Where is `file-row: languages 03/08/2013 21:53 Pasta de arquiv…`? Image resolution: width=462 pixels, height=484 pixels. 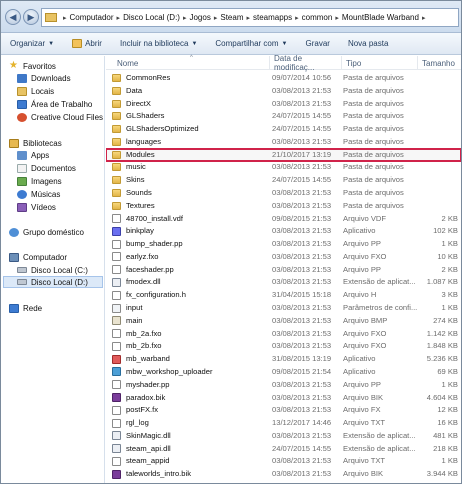 file-row: languages 03/08/2013 21:53 Pasta de arquiv… is located at coordinates (283, 142).